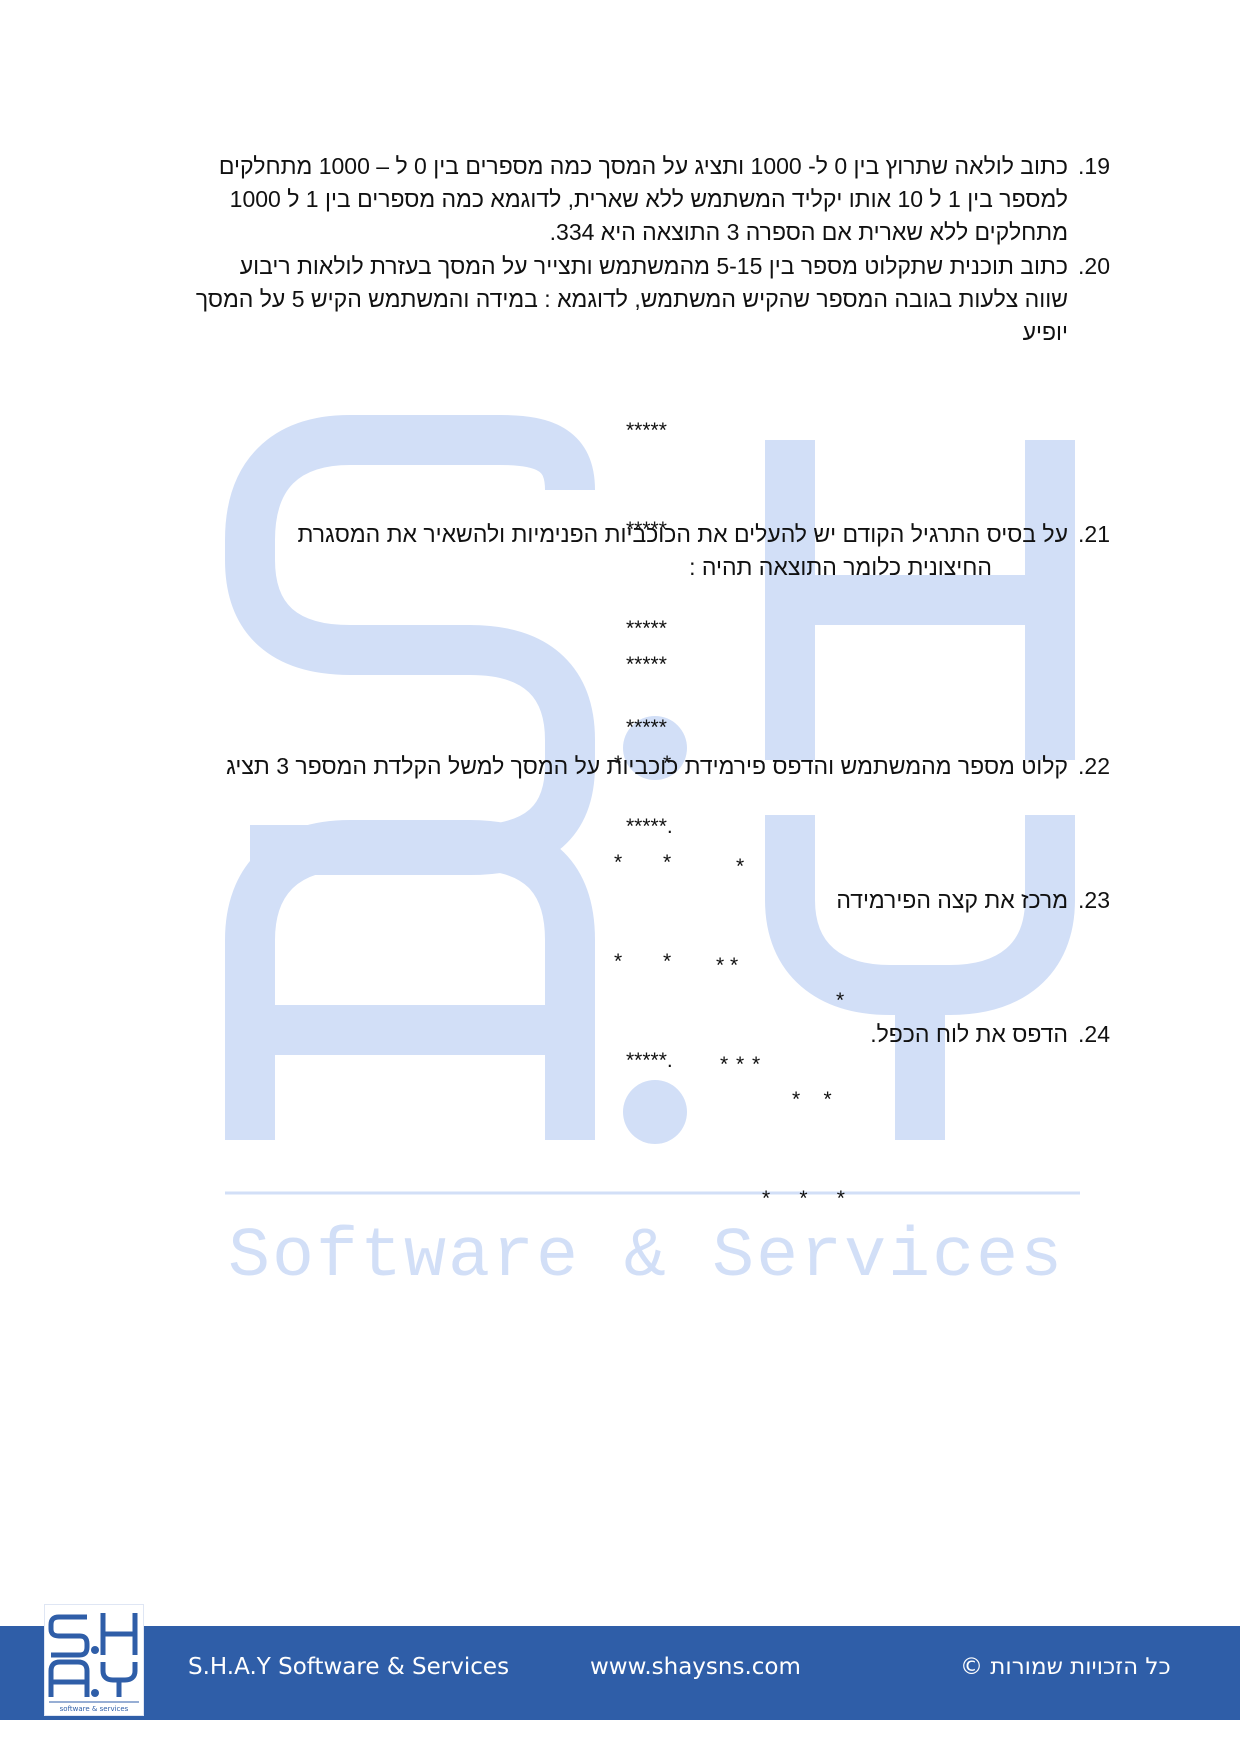  Describe the element at coordinates (93, 1663) in the screenshot. I see `shay-logo-icon: software & services` at that location.